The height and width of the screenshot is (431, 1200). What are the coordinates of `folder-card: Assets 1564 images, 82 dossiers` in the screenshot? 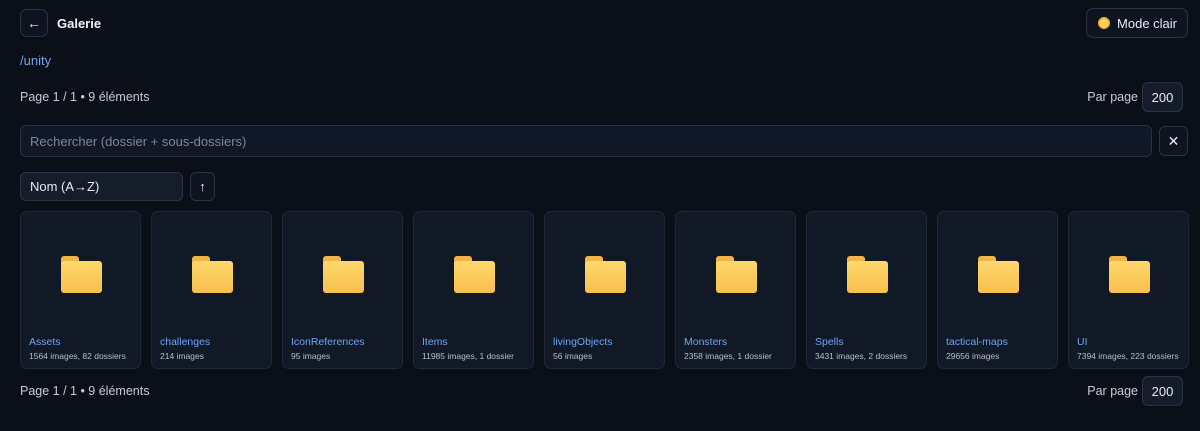 It's located at (80, 290).